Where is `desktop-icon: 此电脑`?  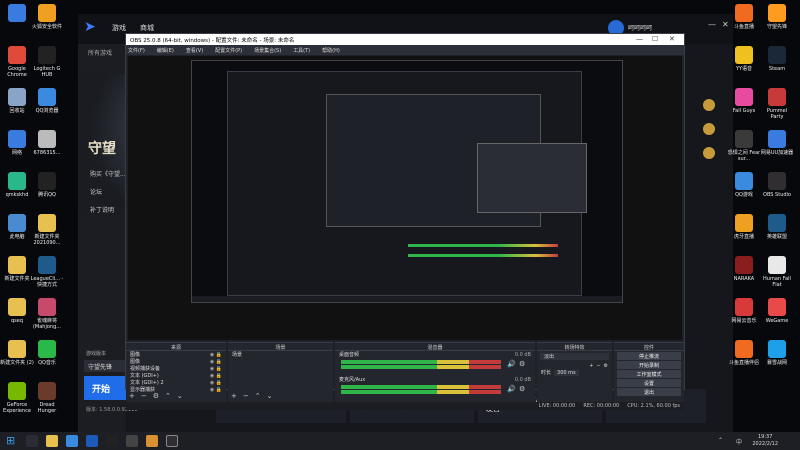
desktop-icon: 此电脑 is located at coordinates (17, 227).